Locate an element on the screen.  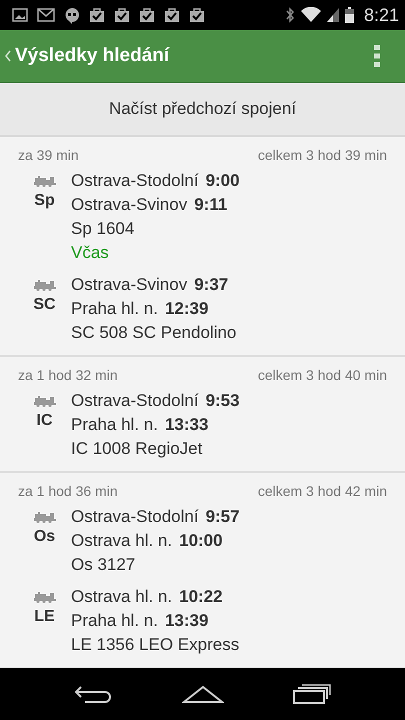
train-number: Os 3127 is located at coordinates (103, 565).